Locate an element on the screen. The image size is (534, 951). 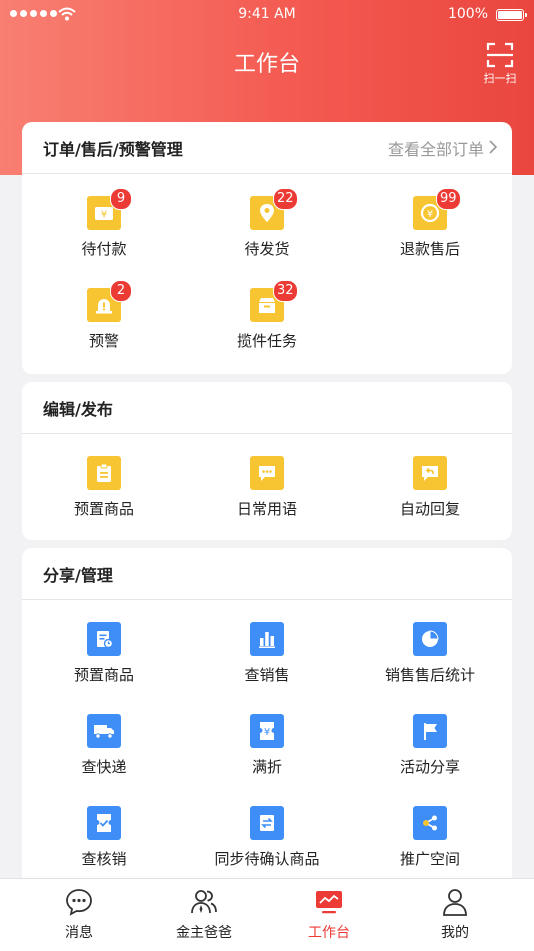
grid-item-activity-share: 活动分享 is located at coordinates (430, 745).